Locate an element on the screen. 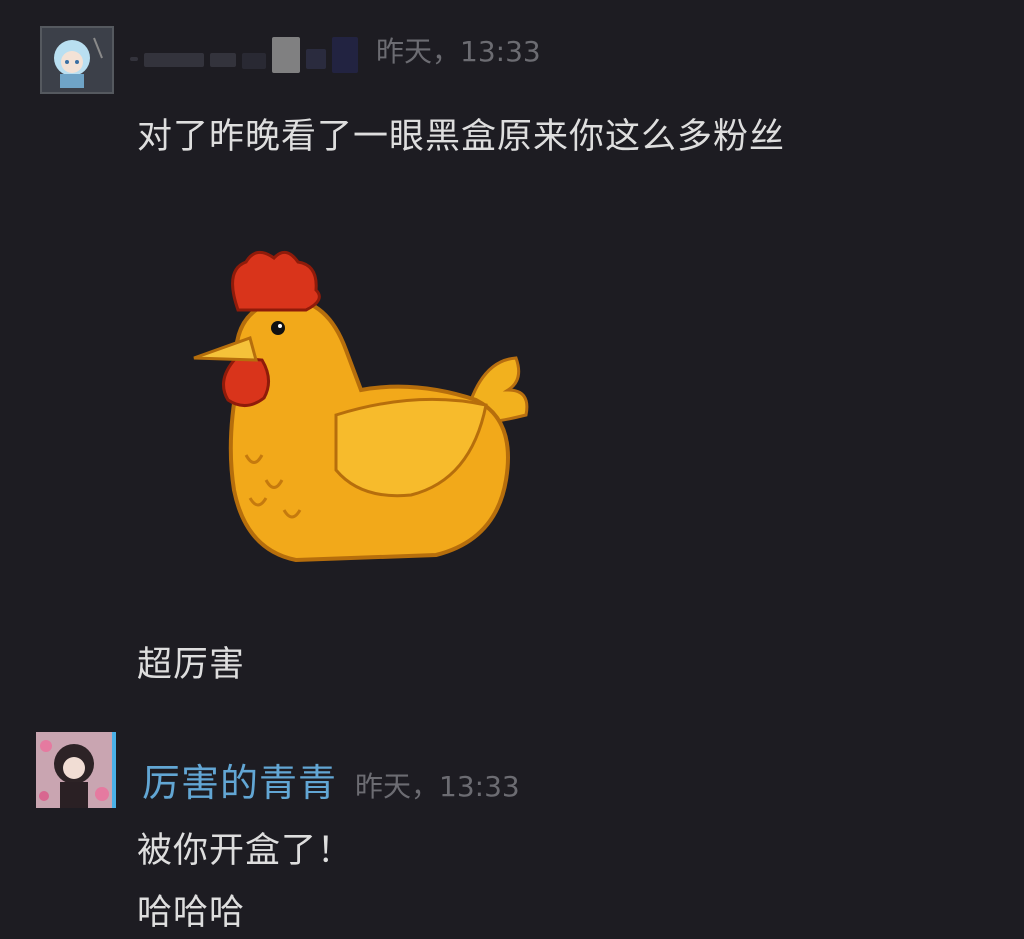  chicken-sticker-icon is located at coordinates (361, 405).